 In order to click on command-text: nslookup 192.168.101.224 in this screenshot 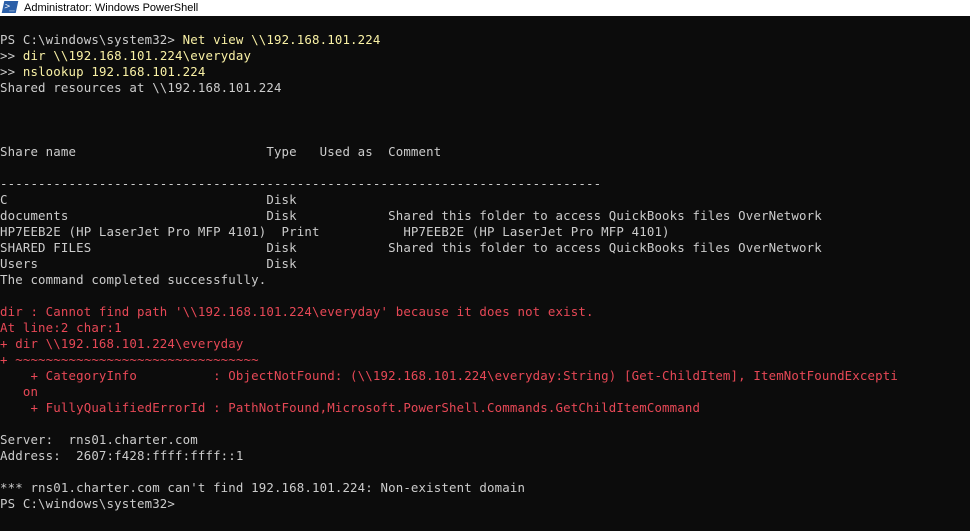, I will do `click(114, 71)`.